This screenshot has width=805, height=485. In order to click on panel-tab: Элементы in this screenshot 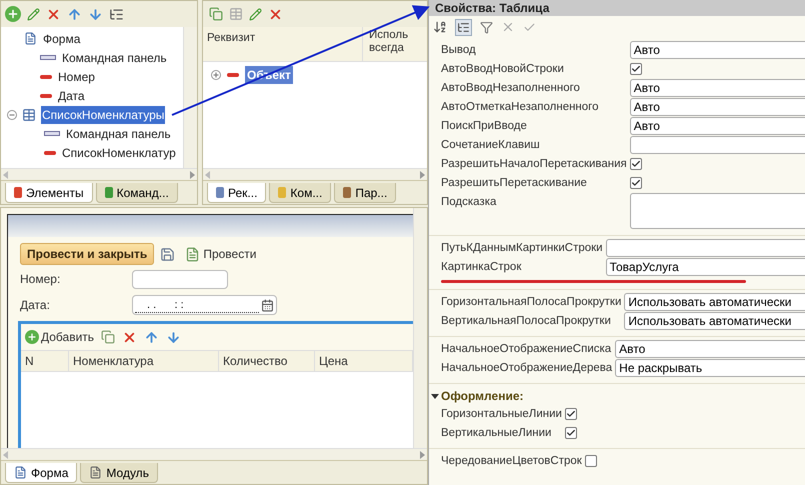, I will do `click(49, 193)`.